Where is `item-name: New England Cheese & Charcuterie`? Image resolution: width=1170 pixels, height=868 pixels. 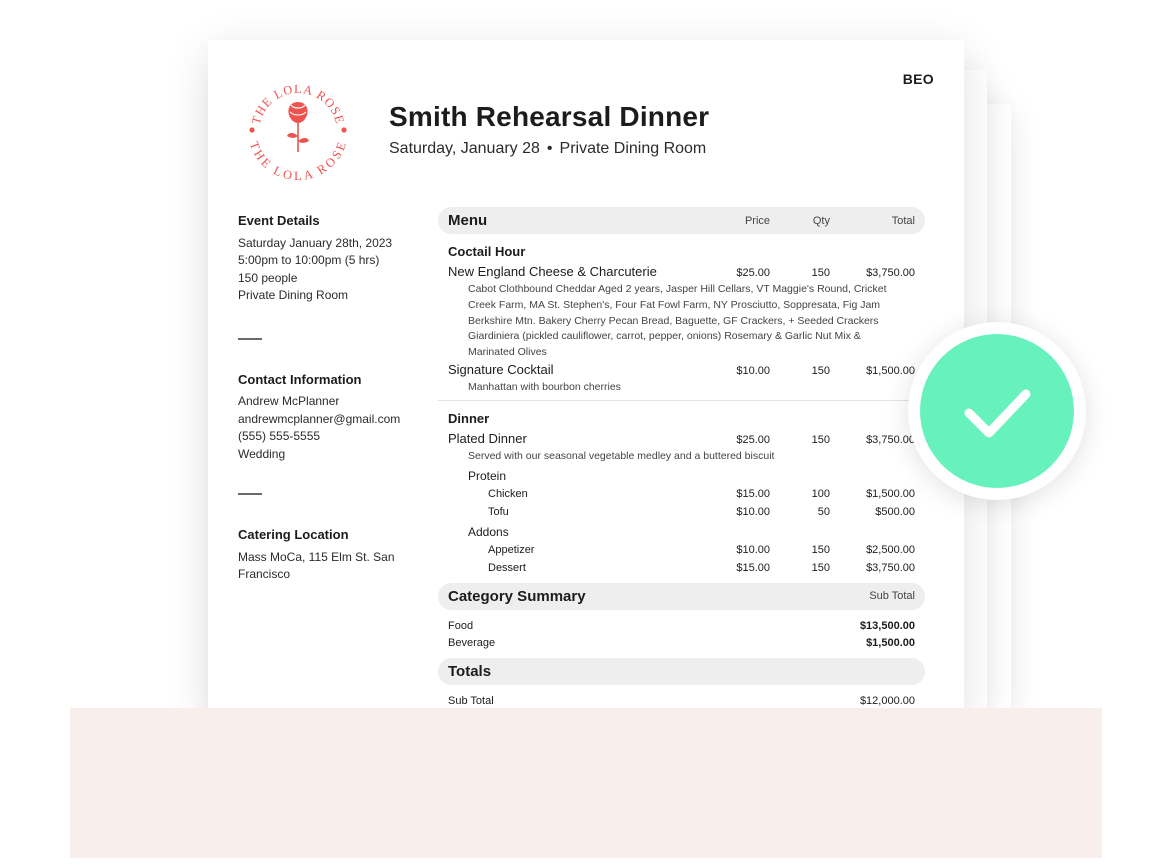
item-name: New England Cheese & Charcuterie is located at coordinates (552, 271).